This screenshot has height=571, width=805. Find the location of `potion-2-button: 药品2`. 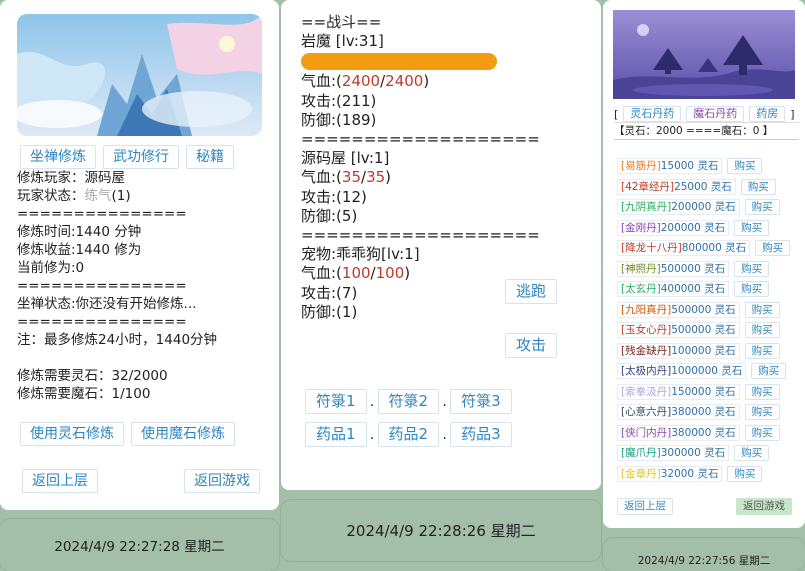

potion-2-button: 药品2 is located at coordinates (408, 434).